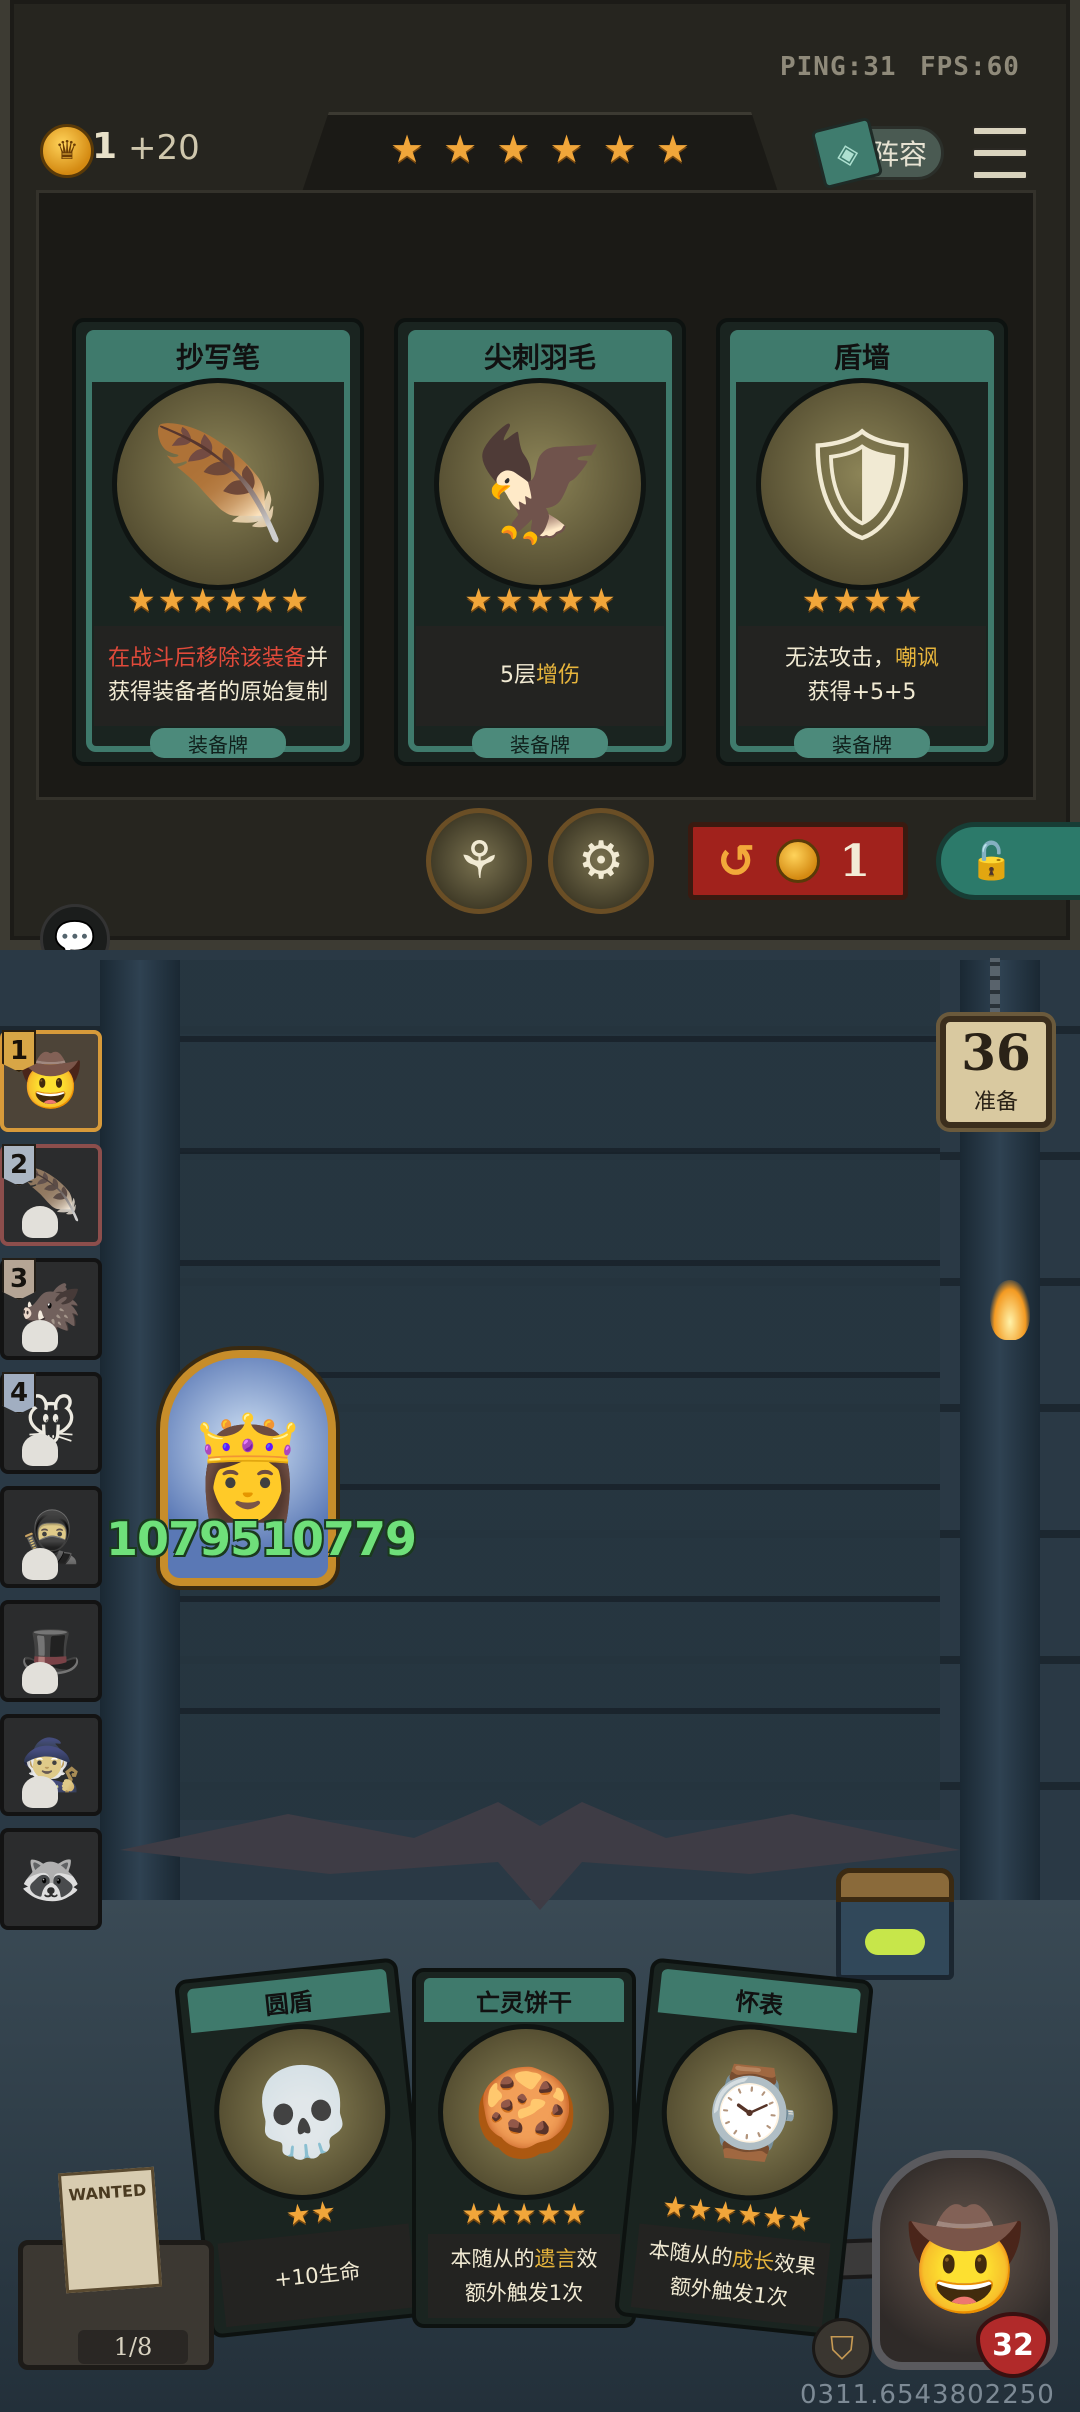 This screenshot has width=1080, height=2412. I want to click on minion-stats: 1079510779, so click(261, 1539).